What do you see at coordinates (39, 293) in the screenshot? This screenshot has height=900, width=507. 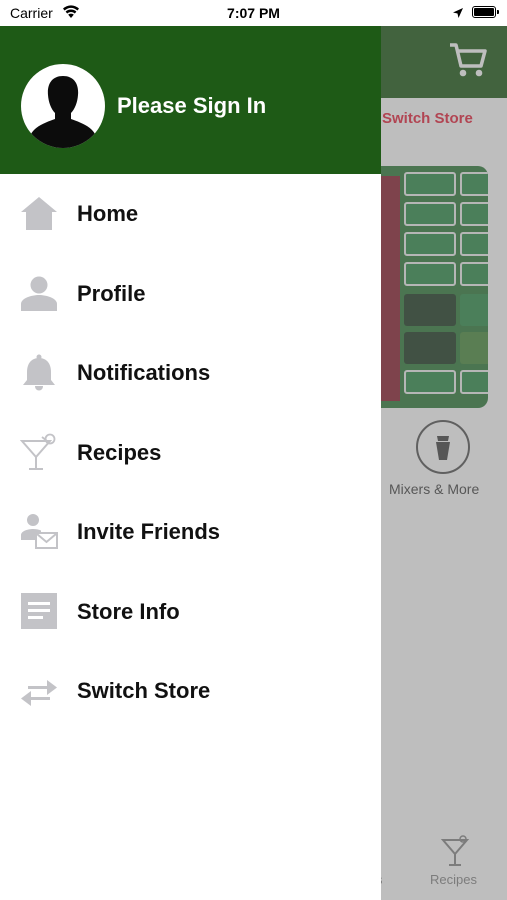 I see `profile-icon` at bounding box center [39, 293].